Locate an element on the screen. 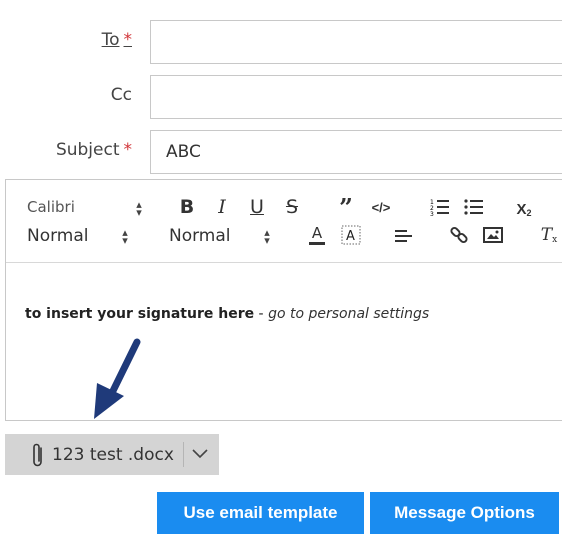  subject-input: ABC is located at coordinates (356, 152).